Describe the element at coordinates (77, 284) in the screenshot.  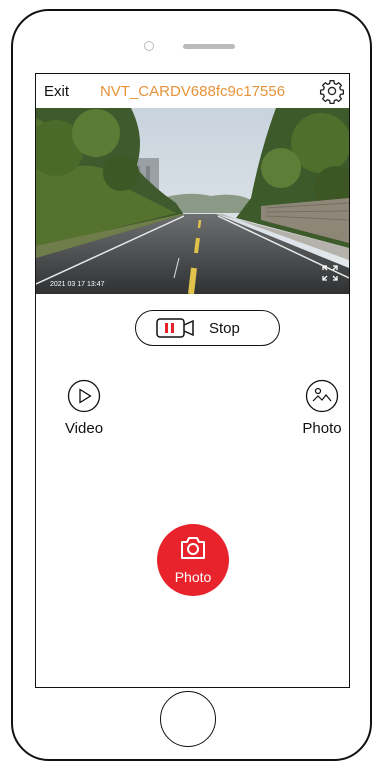
I see `feed-timestamp: 2021 03 17 13:47` at that location.